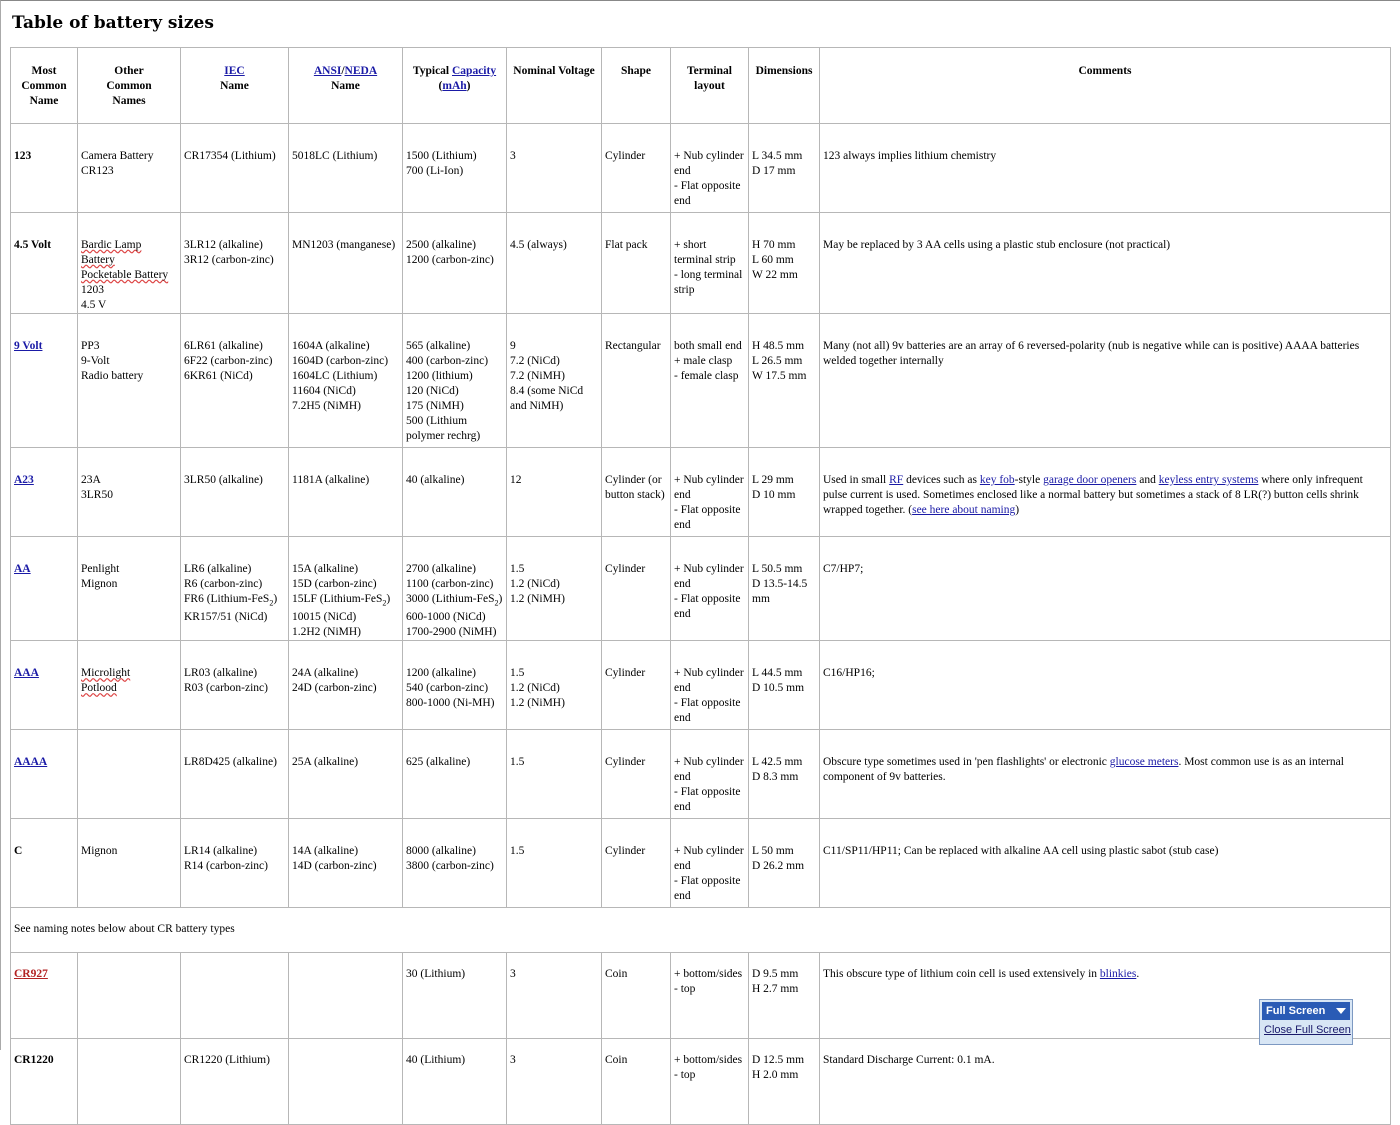  I want to click on blinkies-link: blinkies, so click(1118, 974).